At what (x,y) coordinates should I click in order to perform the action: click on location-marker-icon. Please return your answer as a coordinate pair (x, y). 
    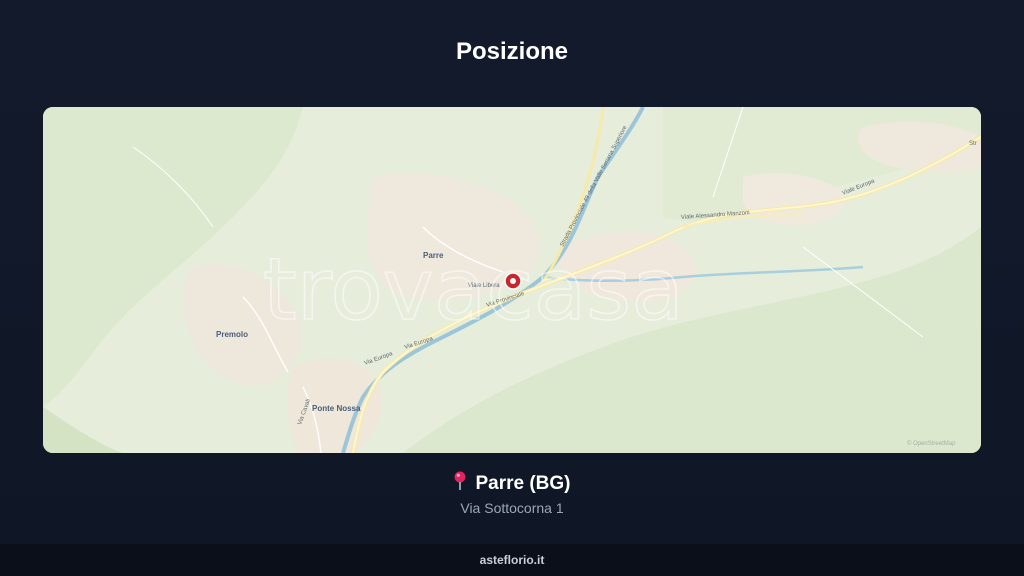
    Looking at the image, I should click on (513, 281).